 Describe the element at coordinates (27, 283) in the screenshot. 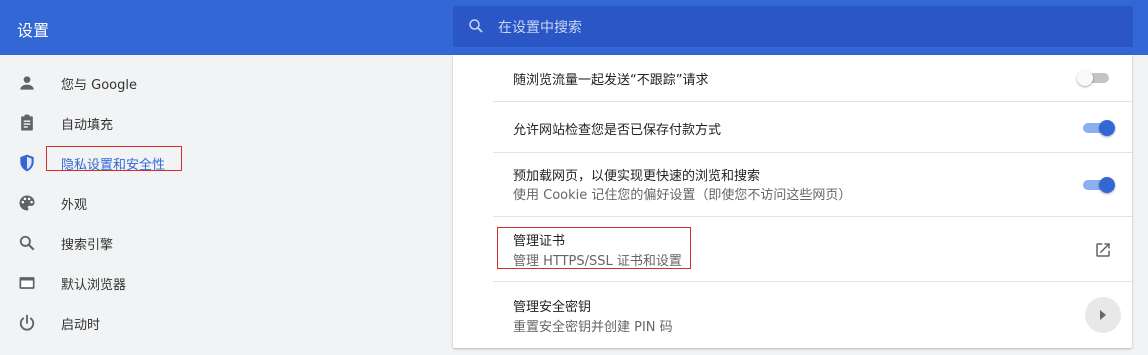

I see `browser-window-icon` at that location.